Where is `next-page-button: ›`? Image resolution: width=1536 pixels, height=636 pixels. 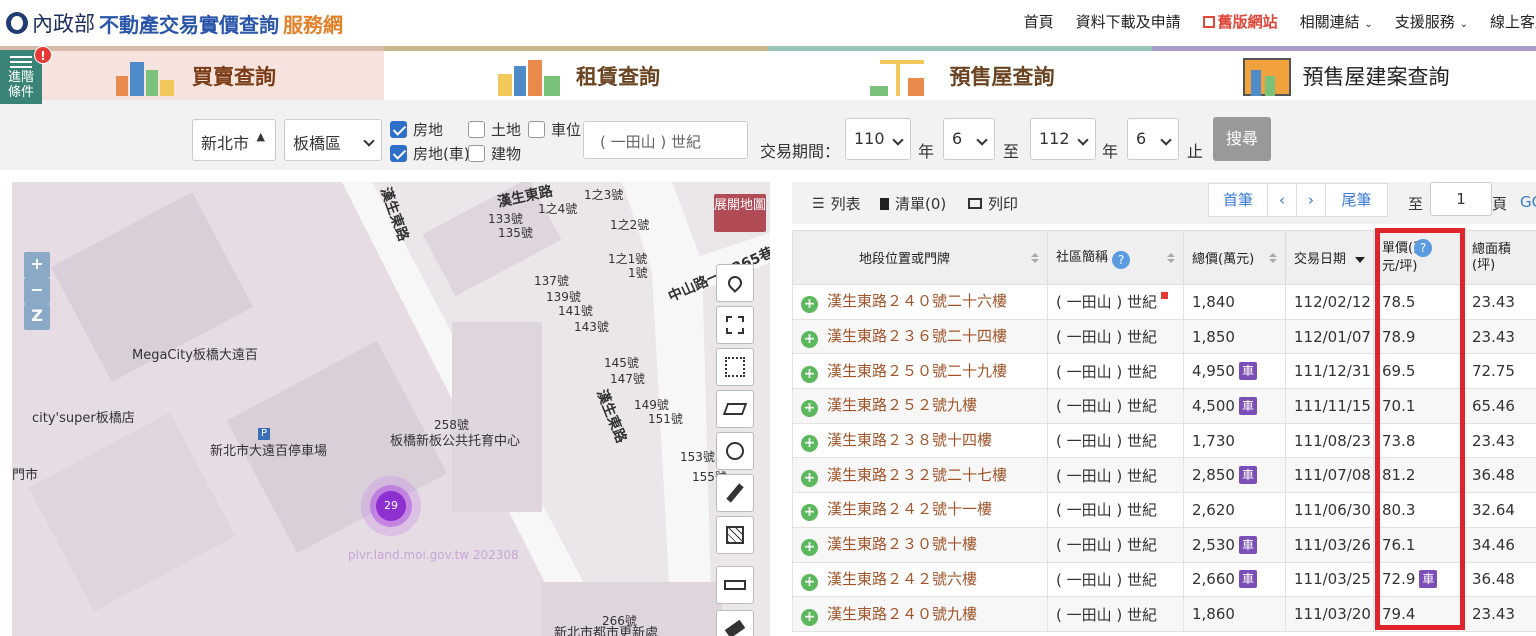 next-page-button: › is located at coordinates (1311, 200).